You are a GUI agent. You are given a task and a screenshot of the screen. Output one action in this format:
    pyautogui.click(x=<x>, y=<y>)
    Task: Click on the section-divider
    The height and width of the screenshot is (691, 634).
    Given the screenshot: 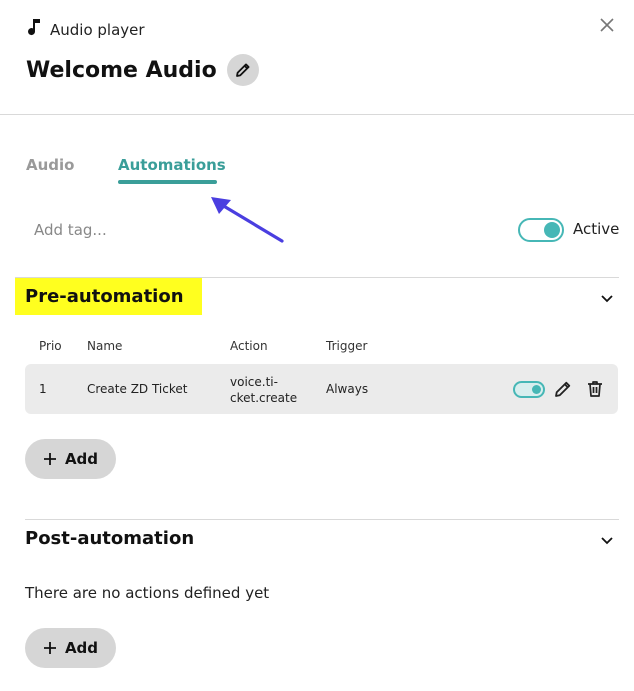 What is the action you would take?
    pyautogui.click(x=322, y=519)
    